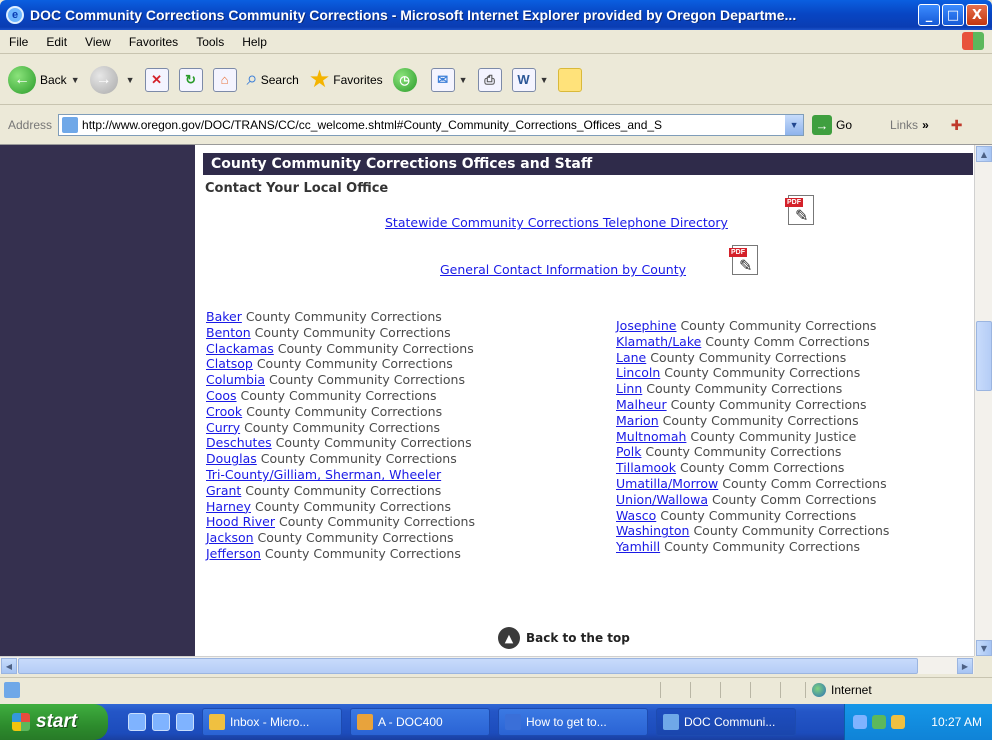  Describe the element at coordinates (977, 15) in the screenshot. I see `close-button: X` at that location.